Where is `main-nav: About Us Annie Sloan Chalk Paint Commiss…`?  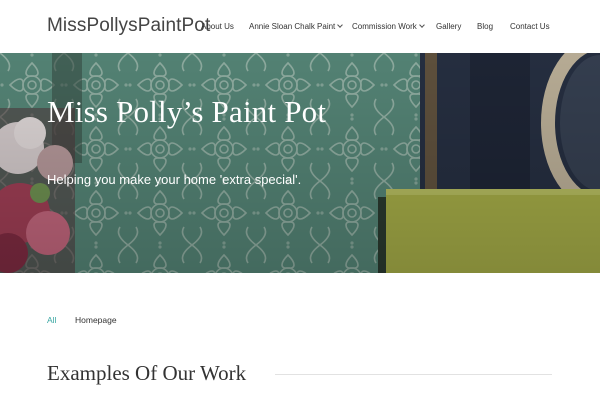
main-nav: About Us Annie Sloan Chalk Paint Commiss… is located at coordinates (300, 26).